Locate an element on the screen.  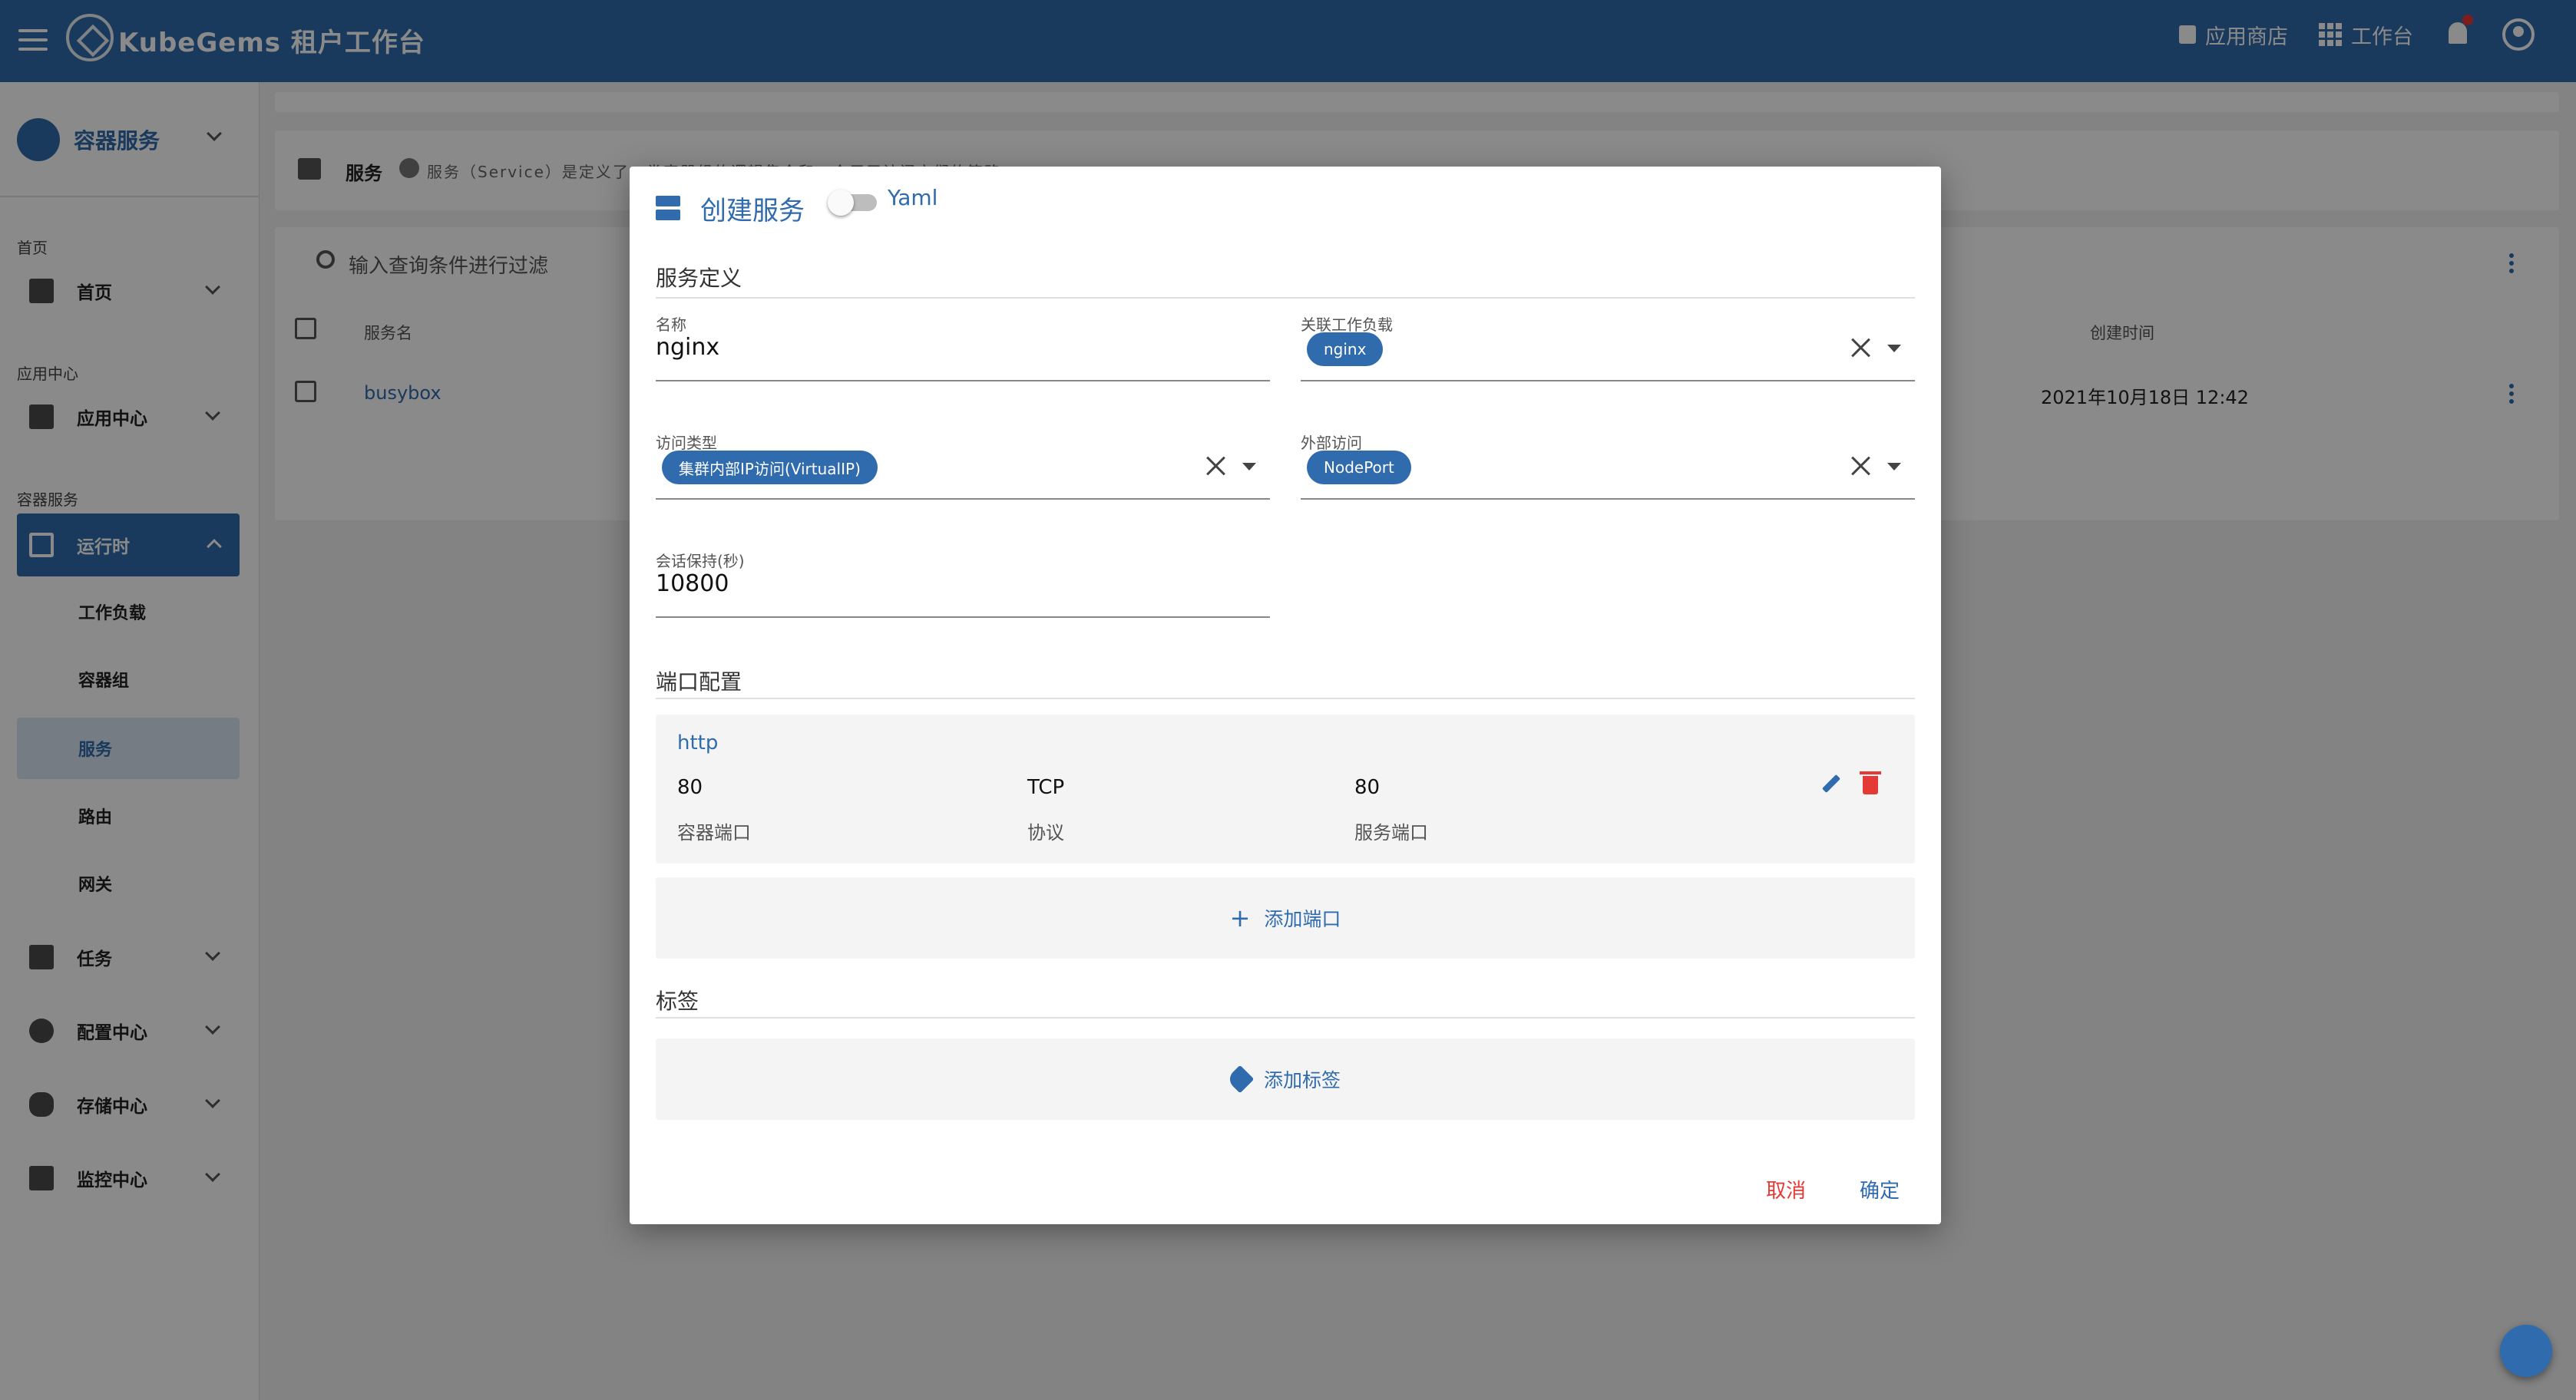
yaml-toggle is located at coordinates (853, 202).